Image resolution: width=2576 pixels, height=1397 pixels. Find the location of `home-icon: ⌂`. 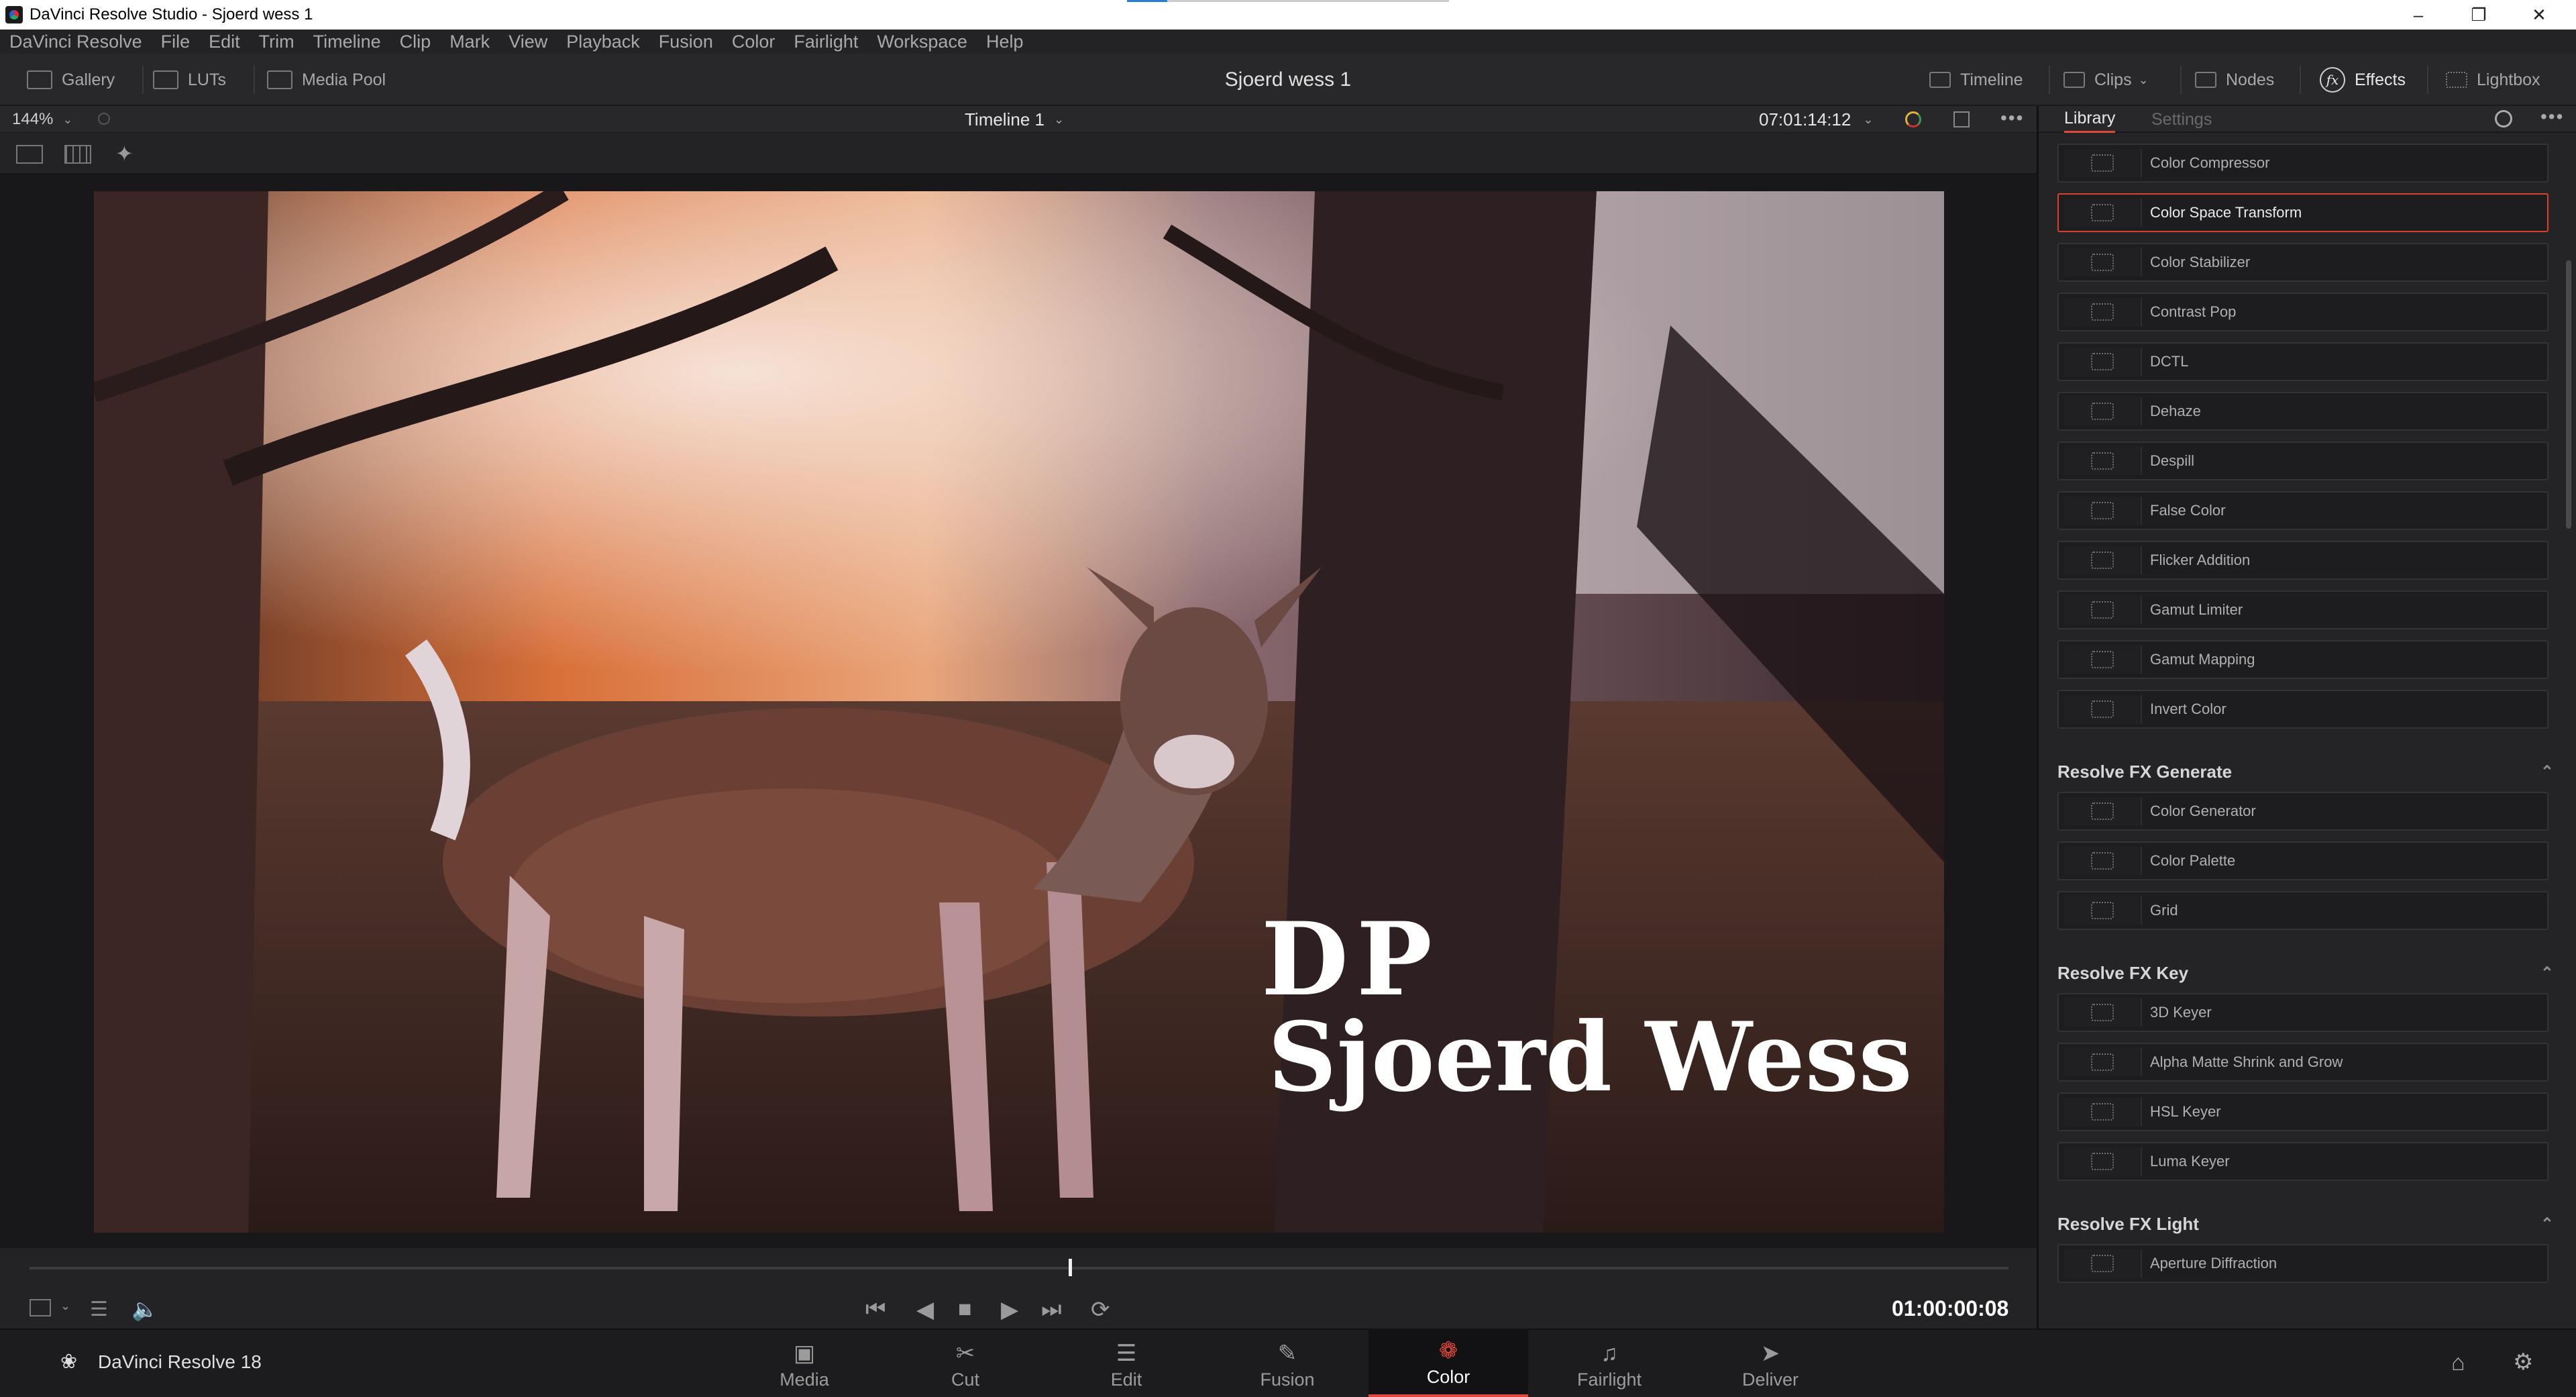

home-icon: ⌂ is located at coordinates (2458, 1363).